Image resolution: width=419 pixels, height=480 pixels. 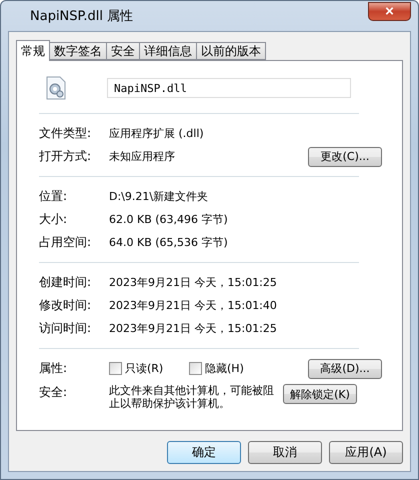 What do you see at coordinates (320, 394) in the screenshot?
I see `unblock-button: 解除锁定(K)` at bounding box center [320, 394].